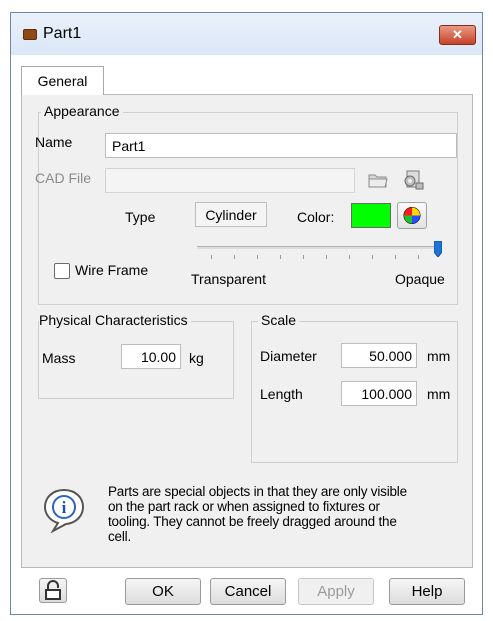  I want to click on length-label: Length, so click(281, 394).